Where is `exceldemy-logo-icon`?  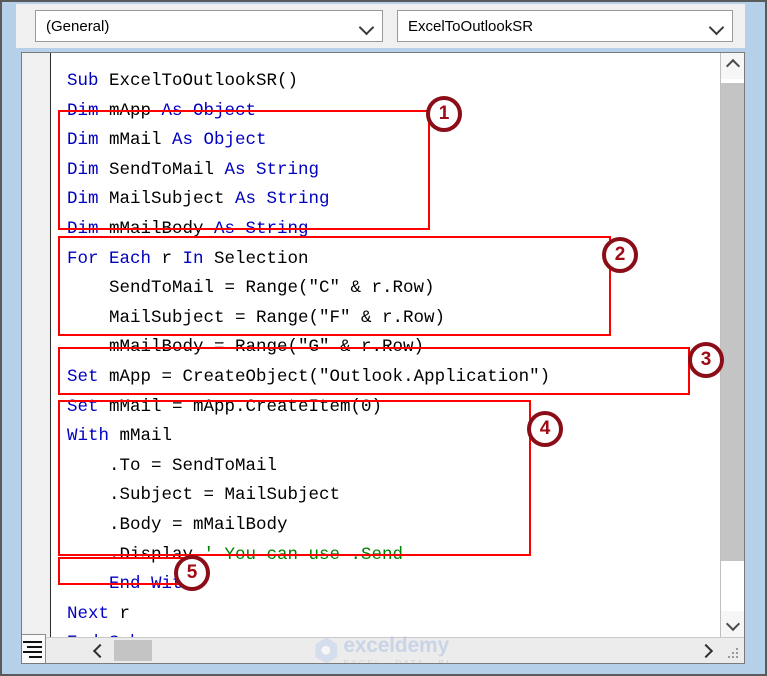
exceldemy-logo-icon is located at coordinates (326, 650).